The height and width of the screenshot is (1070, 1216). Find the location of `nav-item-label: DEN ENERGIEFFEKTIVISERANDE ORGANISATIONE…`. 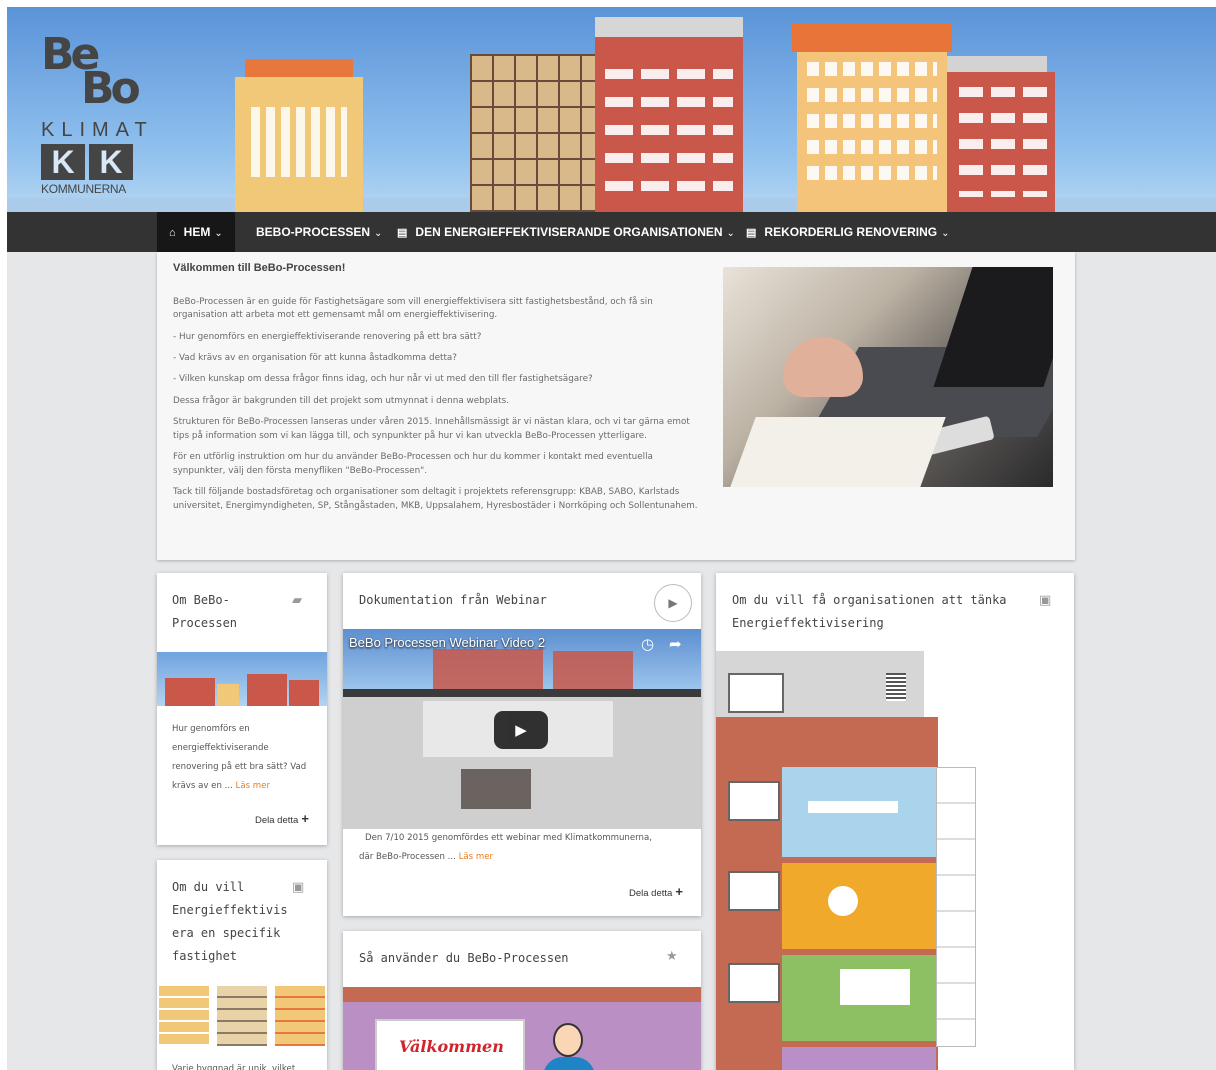

nav-item-label: DEN ENERGIEFFEKTIVISERANDE ORGANISATIONE… is located at coordinates (569, 232).